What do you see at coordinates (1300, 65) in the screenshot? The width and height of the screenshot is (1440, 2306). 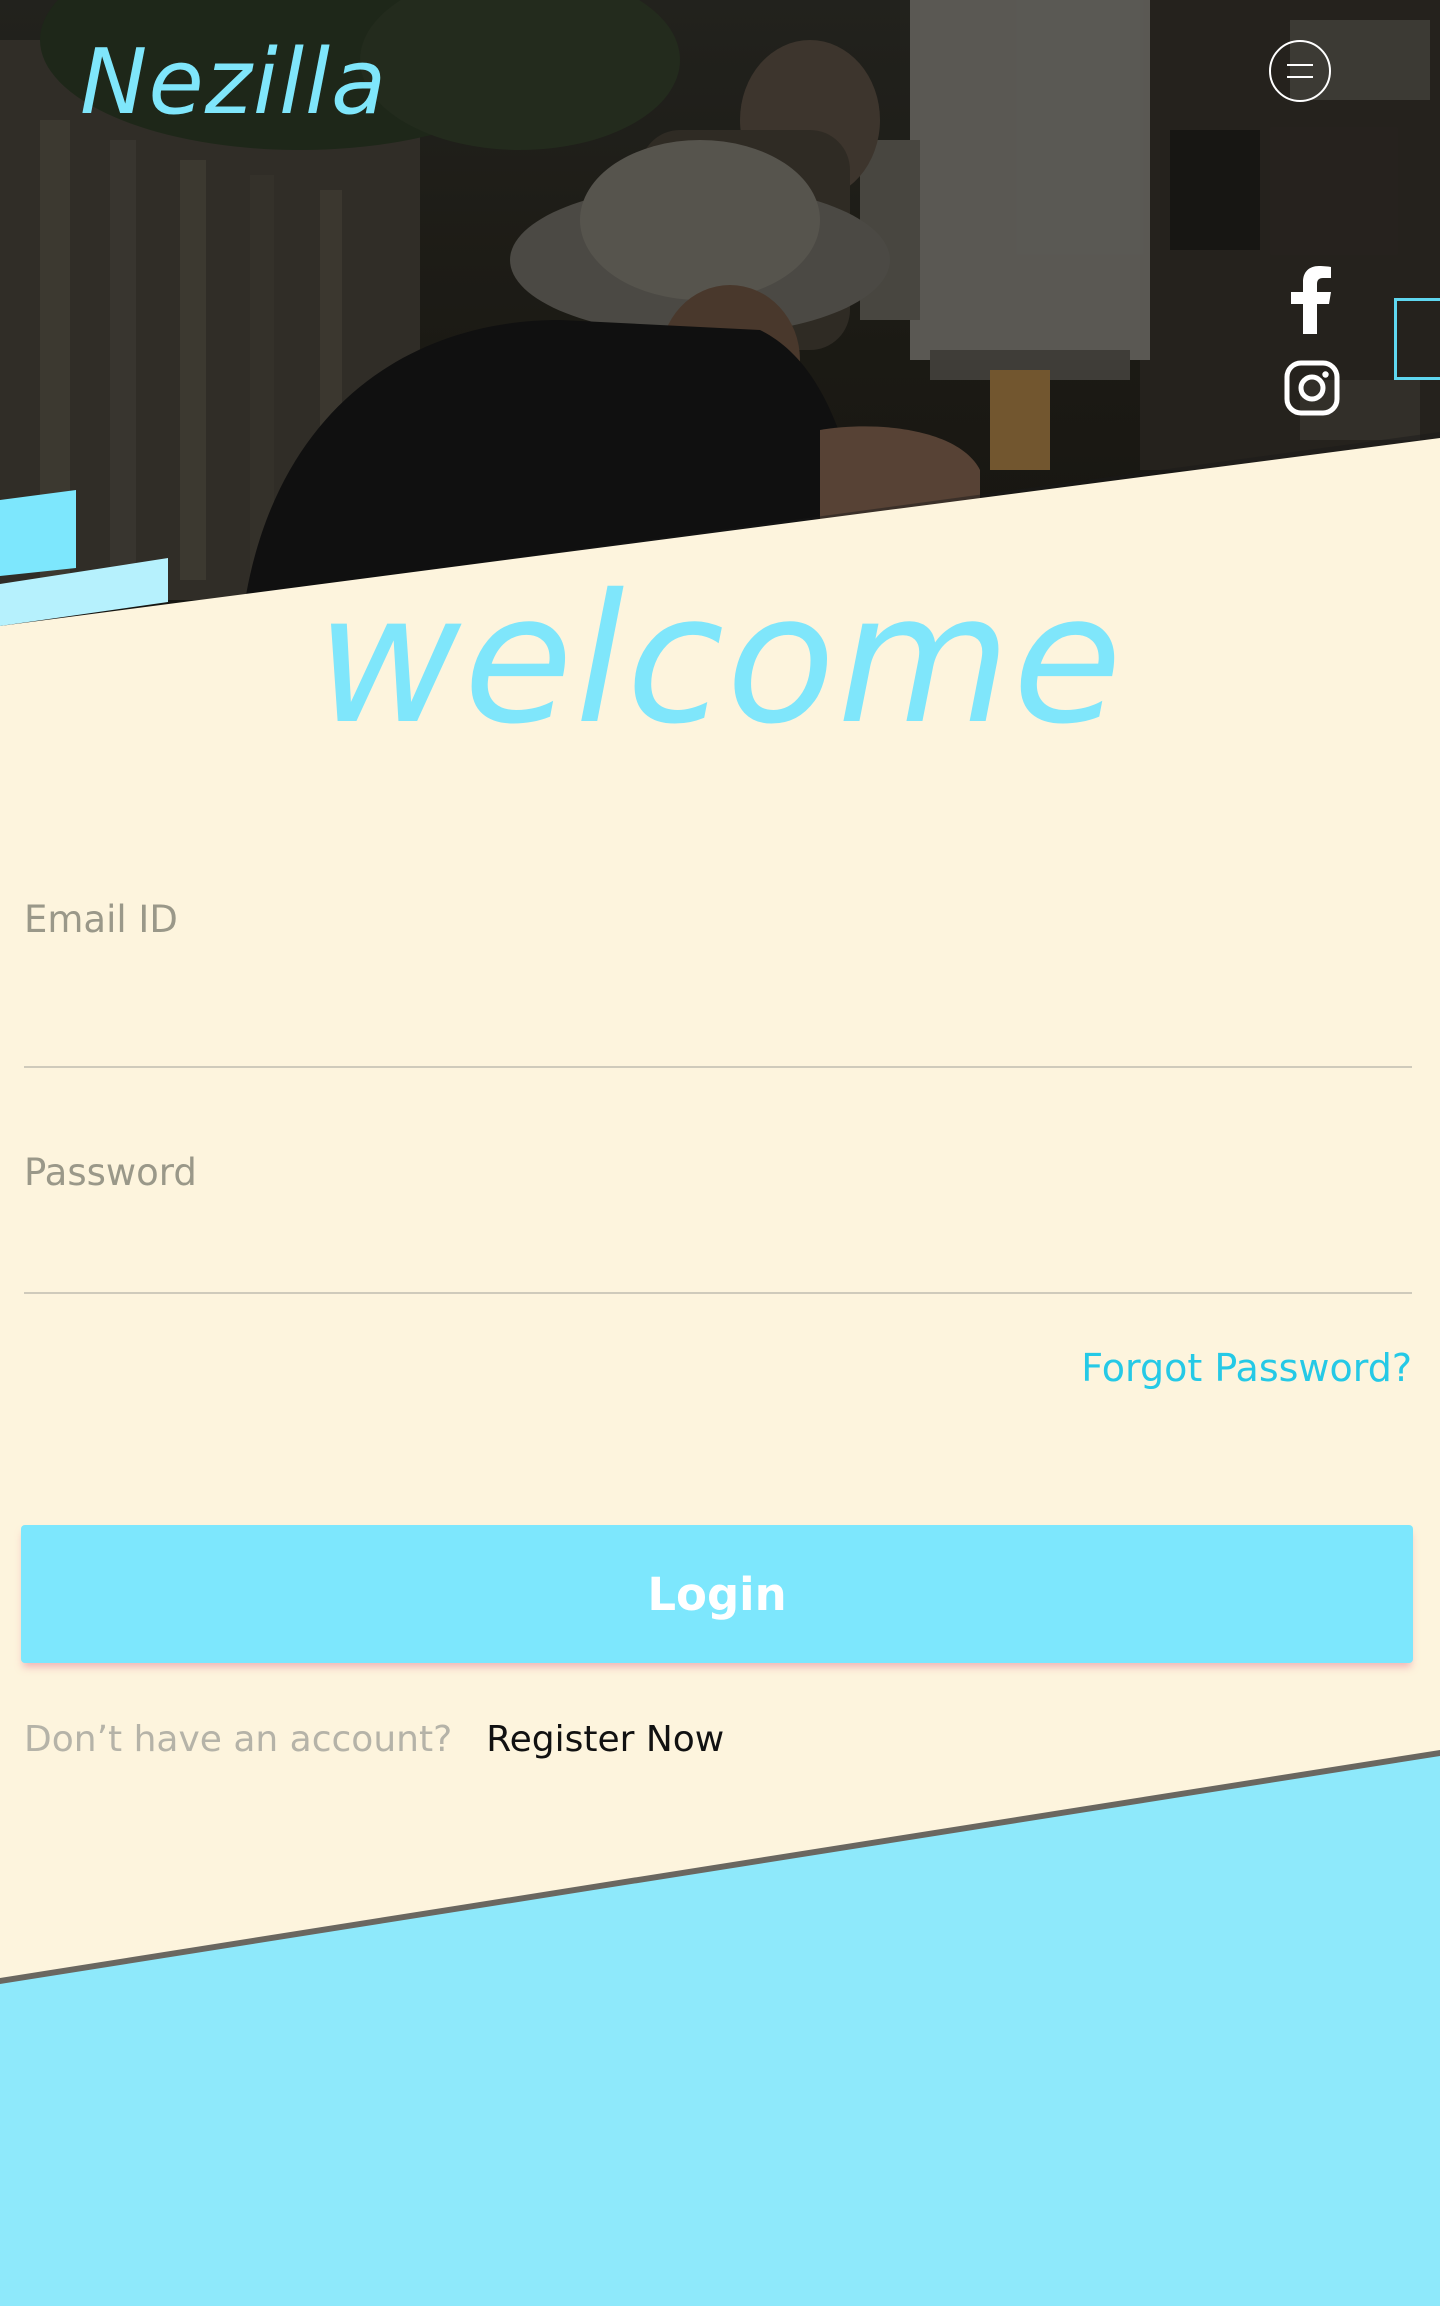 I see `hamburger-menu-icon` at bounding box center [1300, 65].